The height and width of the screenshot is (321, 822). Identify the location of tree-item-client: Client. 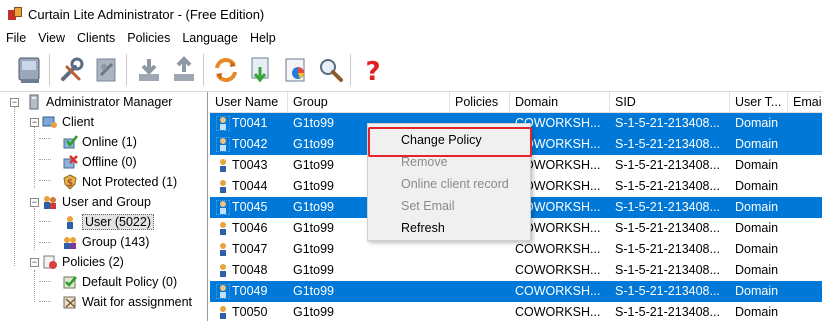
(68, 122).